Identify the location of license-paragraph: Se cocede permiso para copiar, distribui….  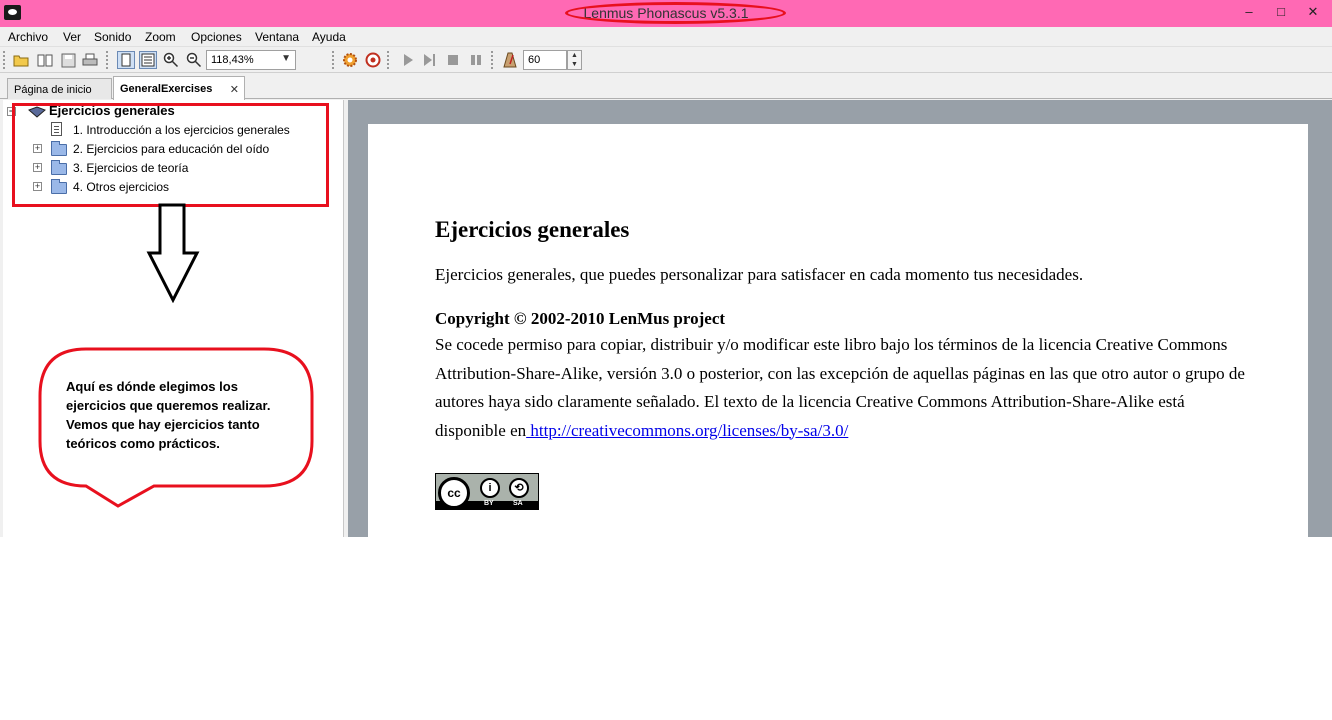
(845, 388).